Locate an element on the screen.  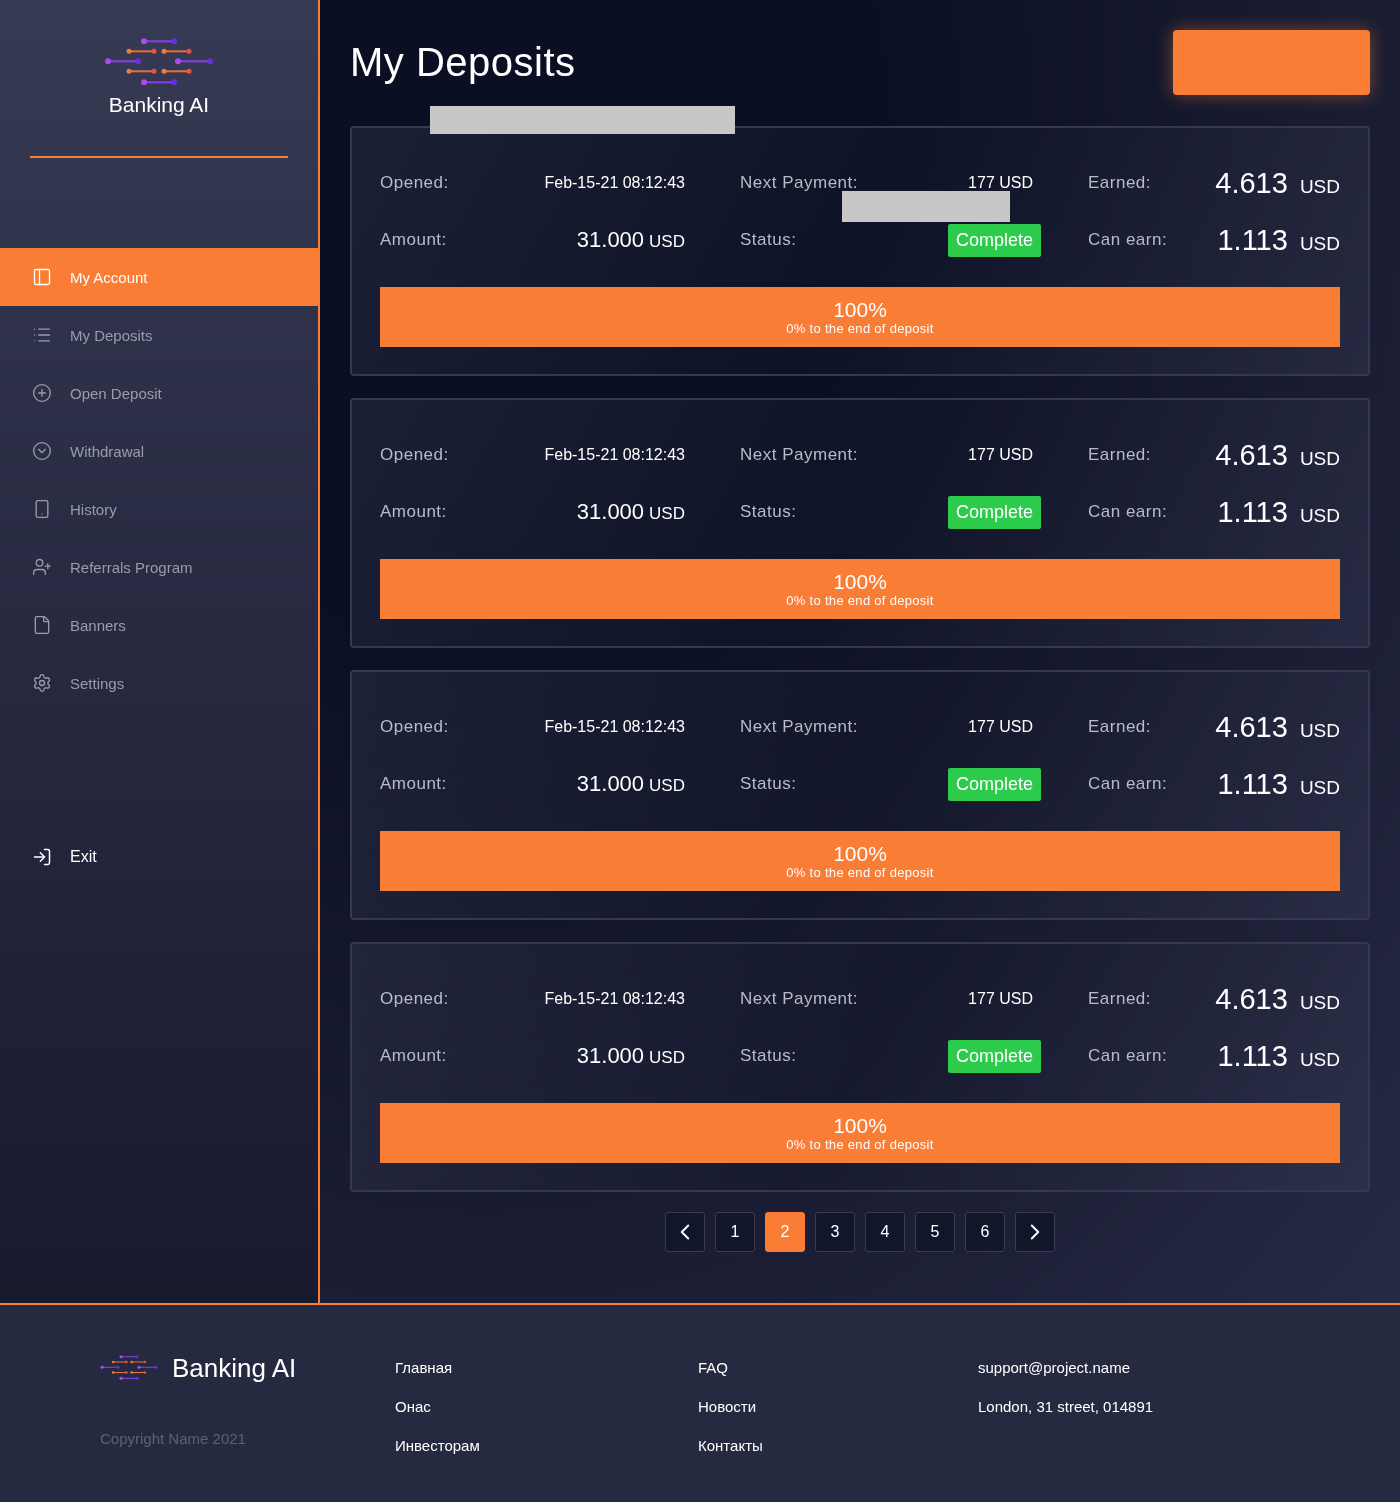
footer-brand-name: Banking AI is located at coordinates (234, 1368).